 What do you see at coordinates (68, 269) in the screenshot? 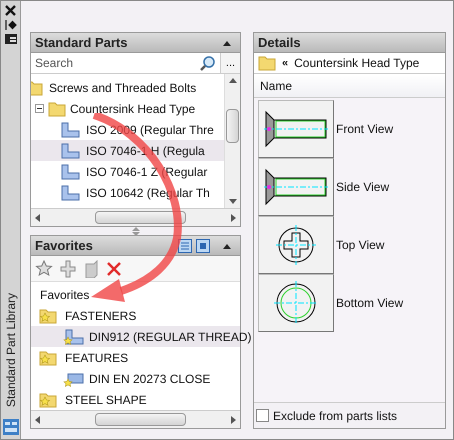
I see `add-folder-icon` at bounding box center [68, 269].